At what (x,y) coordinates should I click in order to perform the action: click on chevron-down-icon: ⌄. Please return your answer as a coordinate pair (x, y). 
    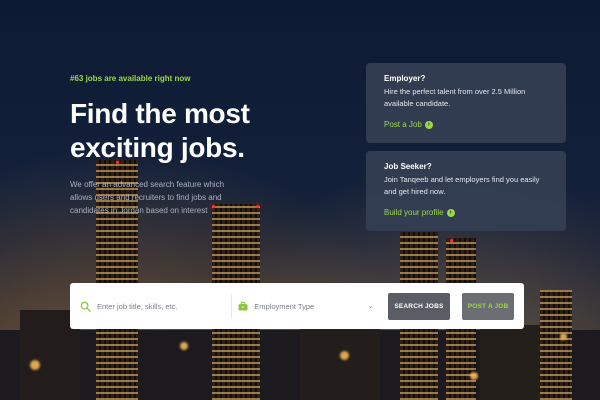
    Looking at the image, I should click on (370, 306).